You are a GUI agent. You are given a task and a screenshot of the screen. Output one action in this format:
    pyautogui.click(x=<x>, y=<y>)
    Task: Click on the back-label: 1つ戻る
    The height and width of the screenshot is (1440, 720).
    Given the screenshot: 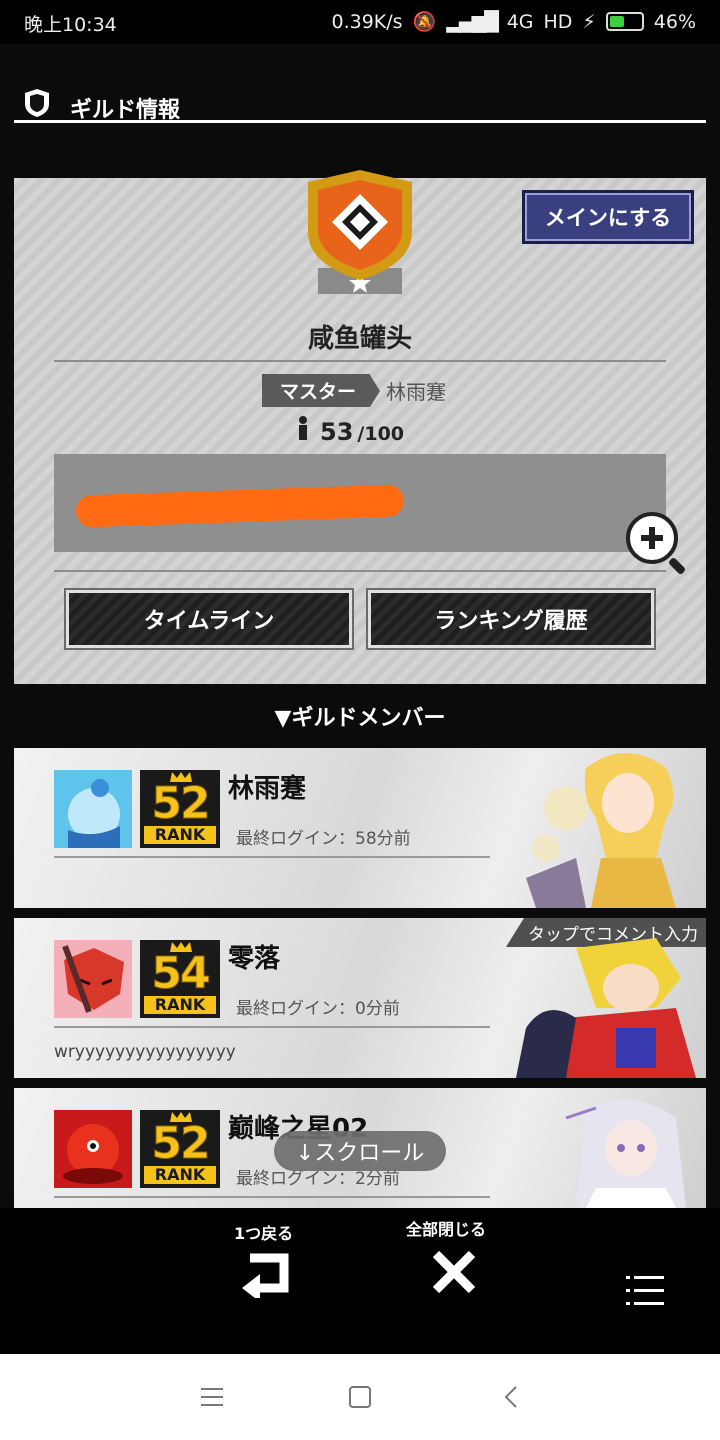 What is the action you would take?
    pyautogui.click(x=264, y=1233)
    